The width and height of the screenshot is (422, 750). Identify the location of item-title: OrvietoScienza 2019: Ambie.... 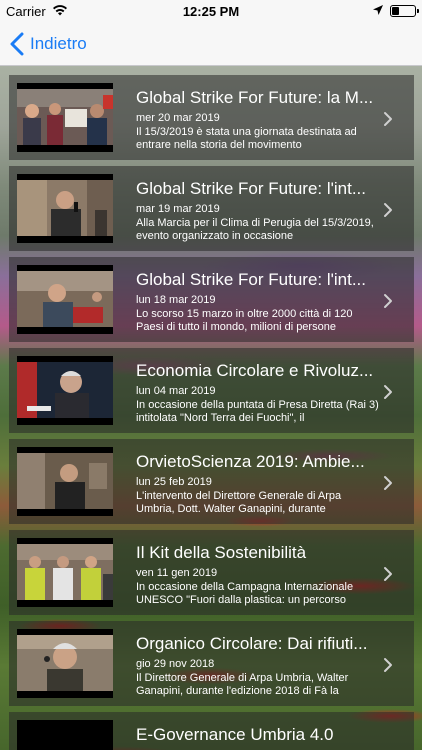
(250, 461).